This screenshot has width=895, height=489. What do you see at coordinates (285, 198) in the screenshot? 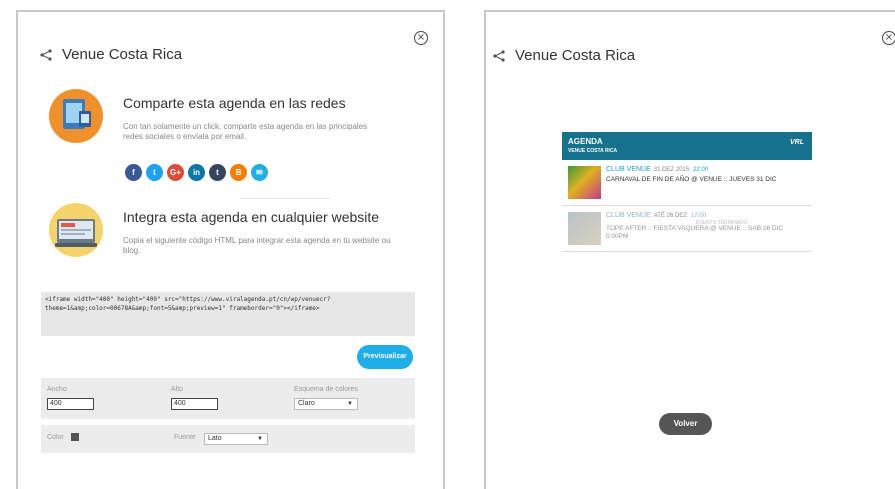
I see `section-divider` at bounding box center [285, 198].